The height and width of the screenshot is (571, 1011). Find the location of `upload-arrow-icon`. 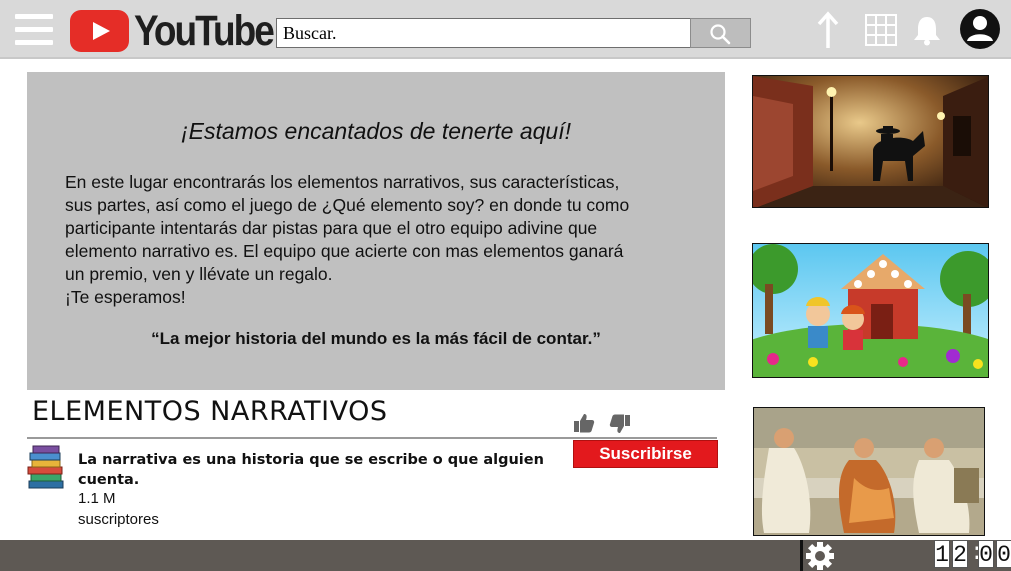

upload-arrow-icon is located at coordinates (828, 30).